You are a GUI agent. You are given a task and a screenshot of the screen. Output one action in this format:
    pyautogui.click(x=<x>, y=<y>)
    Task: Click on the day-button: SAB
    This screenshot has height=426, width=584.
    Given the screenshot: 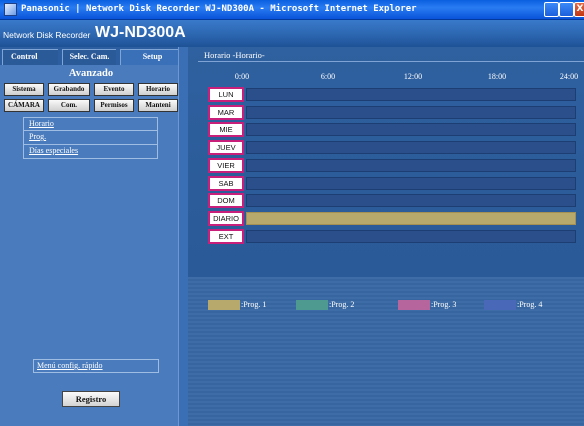 What is the action you would take?
    pyautogui.click(x=226, y=183)
    